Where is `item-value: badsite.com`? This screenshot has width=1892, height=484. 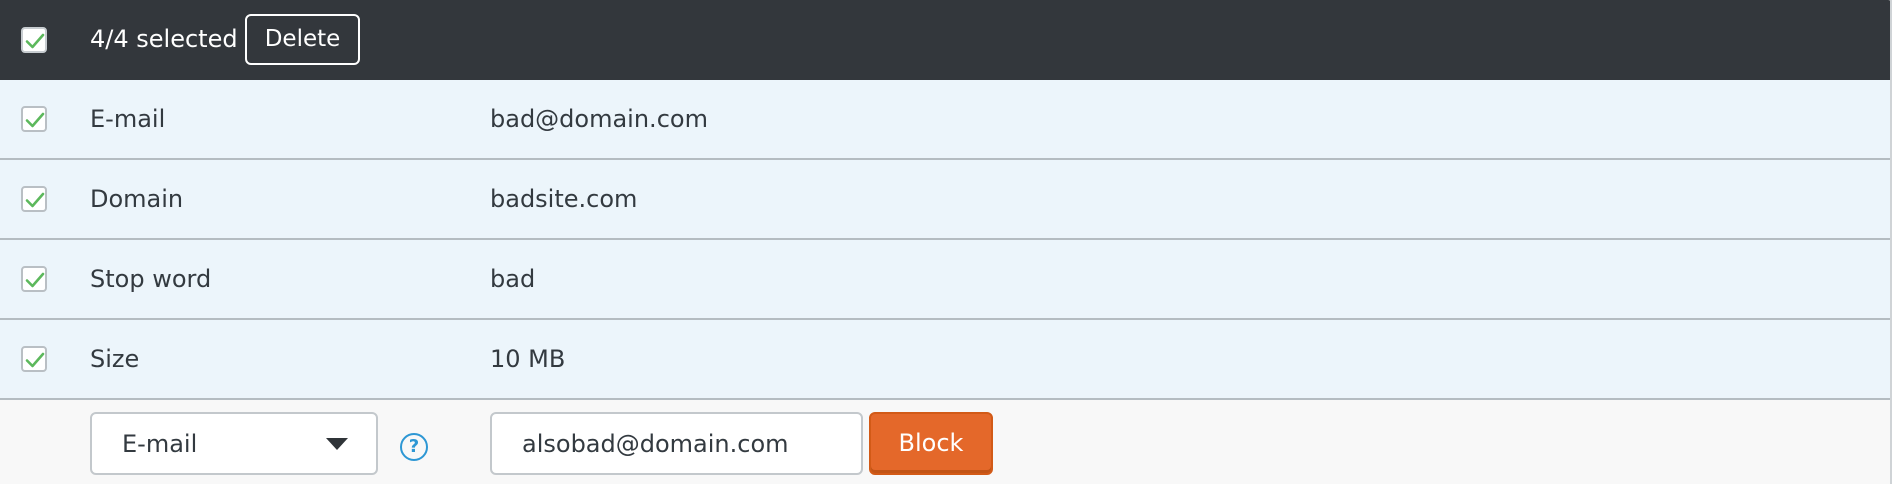 item-value: badsite.com is located at coordinates (564, 199).